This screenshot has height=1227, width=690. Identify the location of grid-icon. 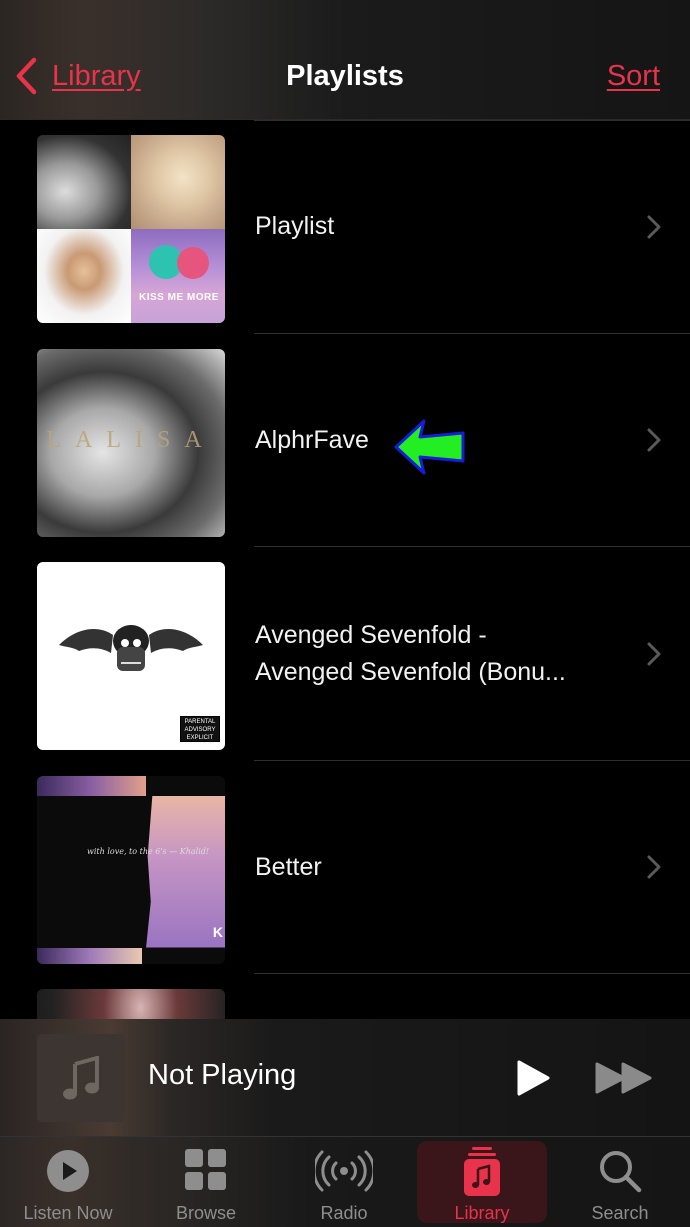
(205, 1169).